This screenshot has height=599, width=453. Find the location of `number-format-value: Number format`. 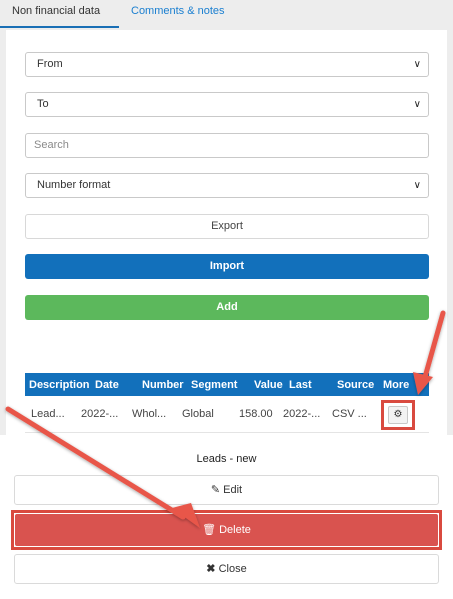

number-format-value: Number format is located at coordinates (74, 185).